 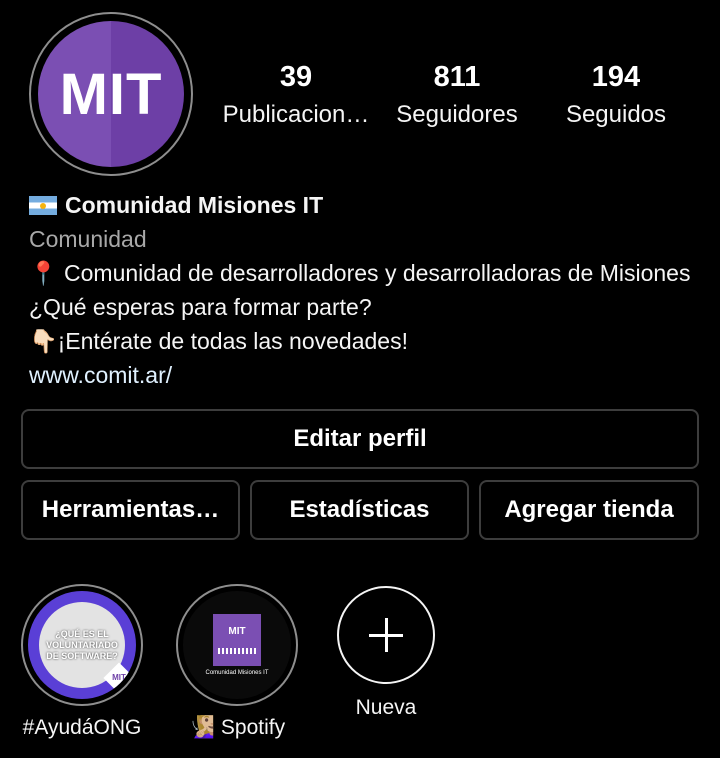 What do you see at coordinates (369, 205) in the screenshot?
I see `profile-name-line: Comunidad Misiones IT` at bounding box center [369, 205].